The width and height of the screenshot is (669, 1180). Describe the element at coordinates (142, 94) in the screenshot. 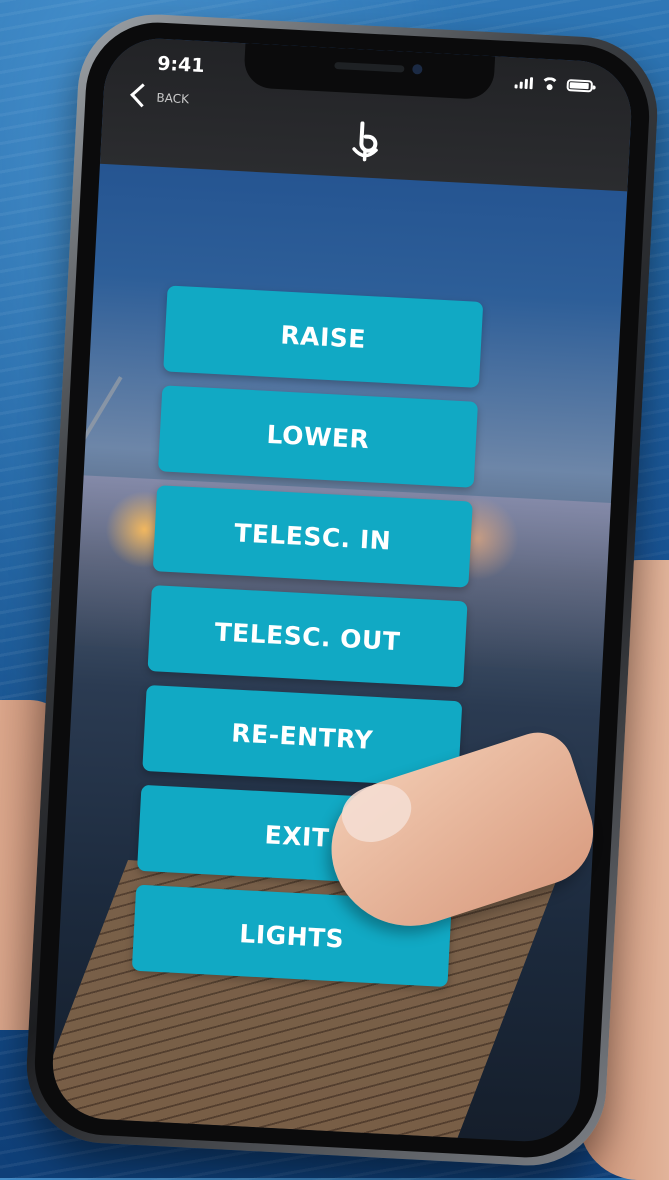

I see `back-arrow-icon` at that location.